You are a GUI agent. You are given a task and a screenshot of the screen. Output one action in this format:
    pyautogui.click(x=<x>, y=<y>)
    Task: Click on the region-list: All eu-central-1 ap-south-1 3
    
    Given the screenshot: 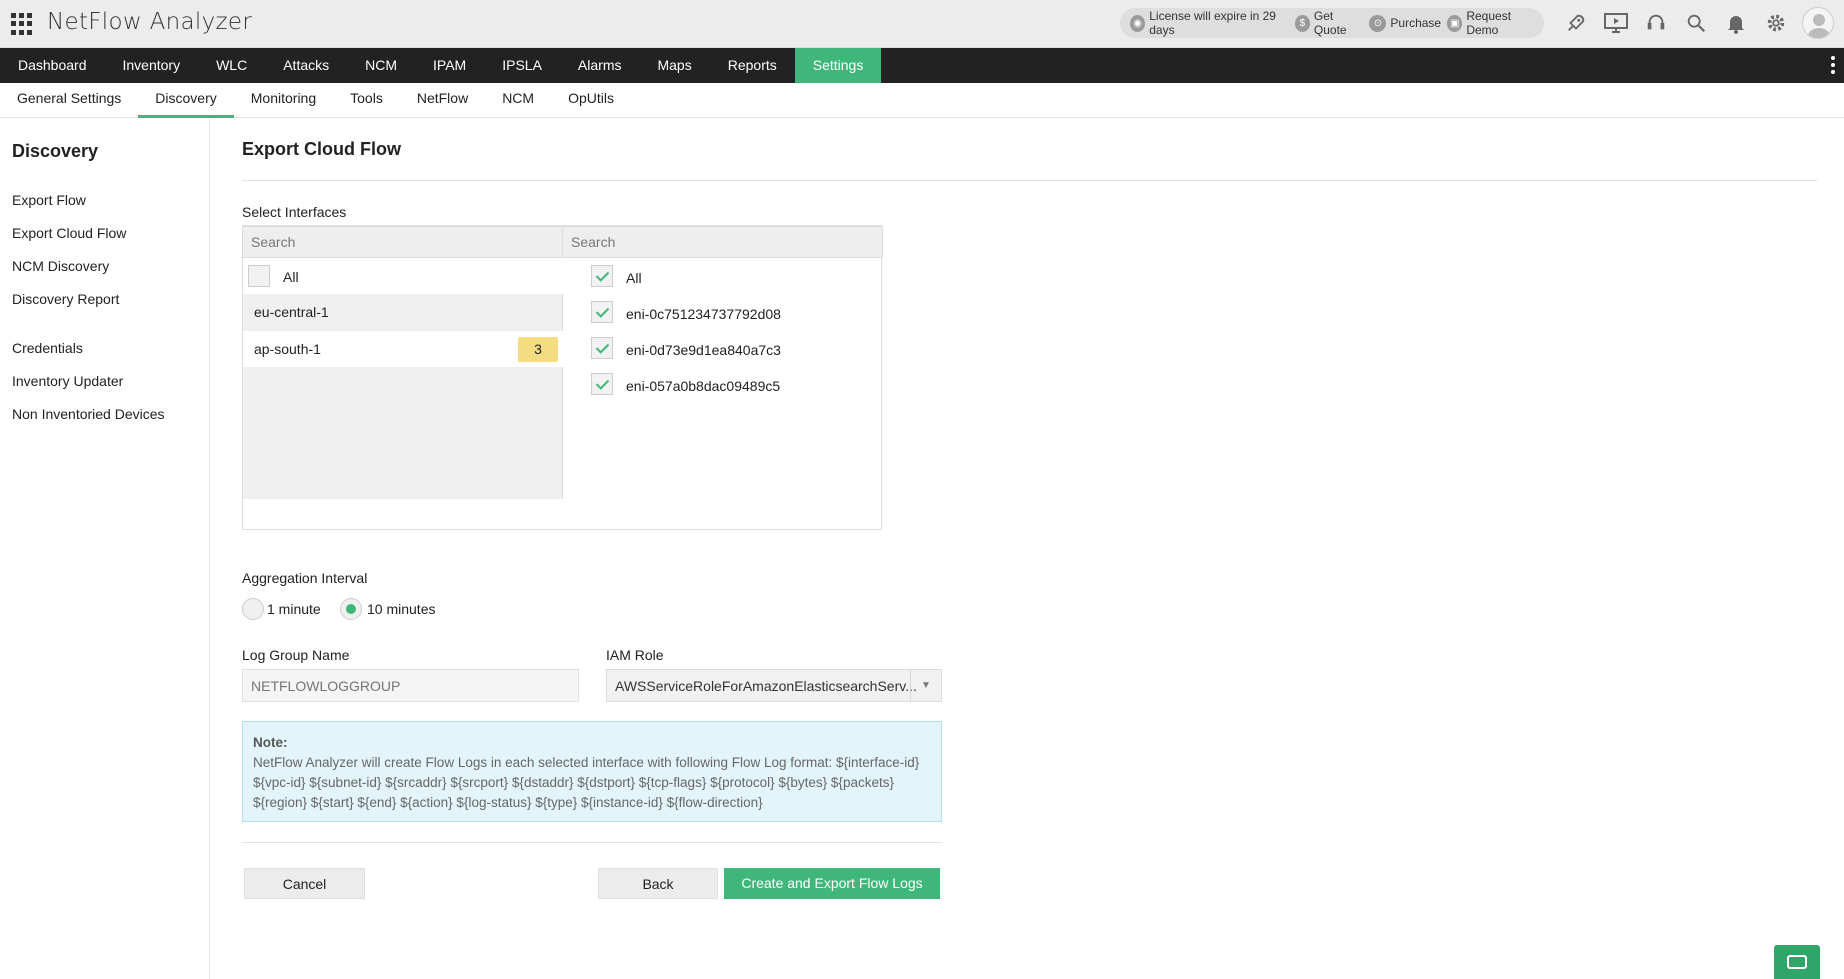 What is the action you would take?
    pyautogui.click(x=403, y=378)
    